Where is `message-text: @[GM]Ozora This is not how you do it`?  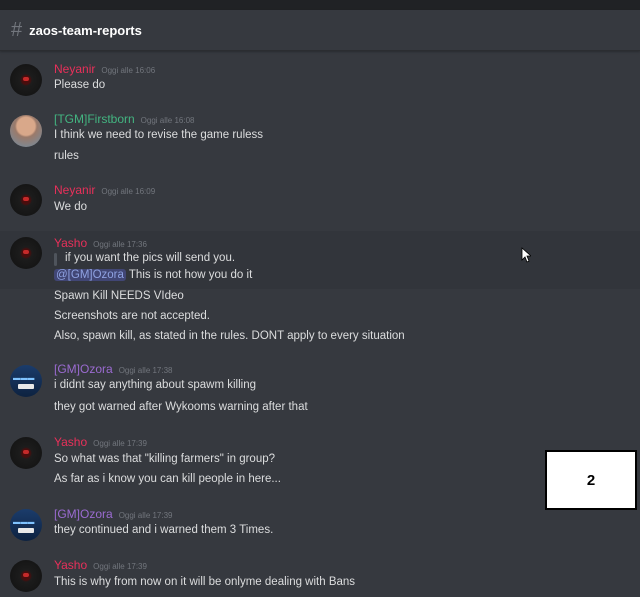 message-text: @[GM]Ozora This is not how you do it is located at coordinates (153, 275).